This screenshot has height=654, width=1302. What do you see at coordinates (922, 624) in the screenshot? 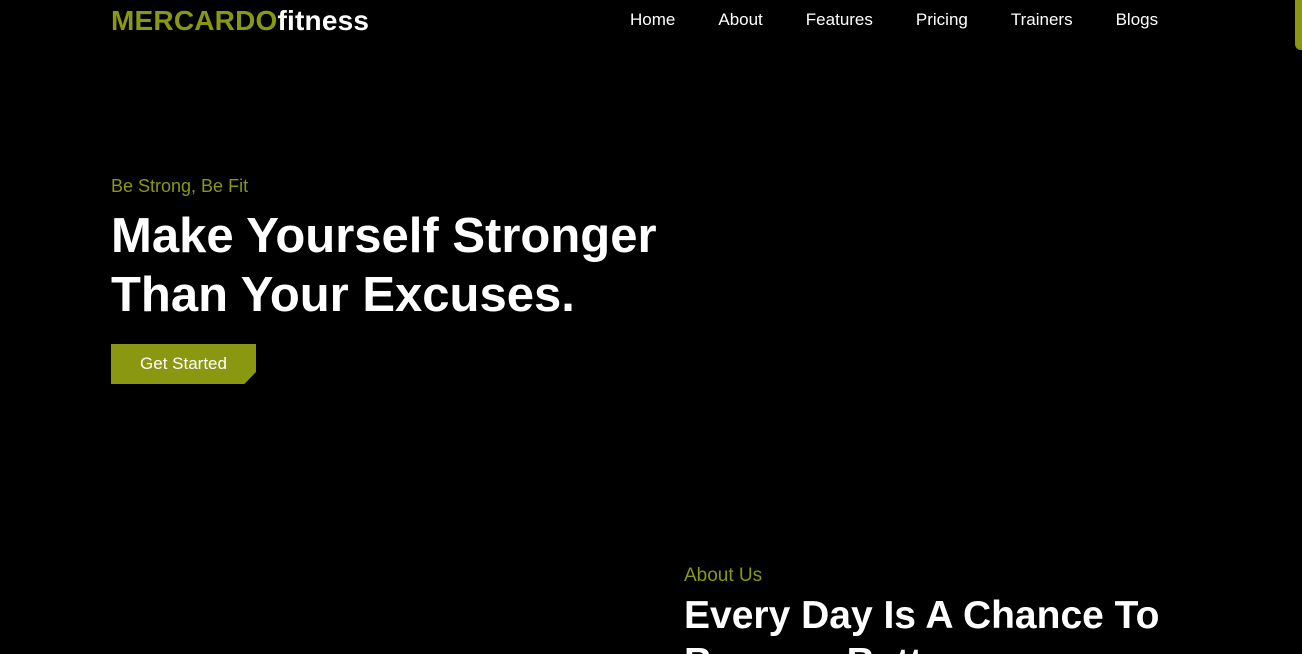
I see `about-title: Every Day Is A Chance To Become Better` at bounding box center [922, 624].